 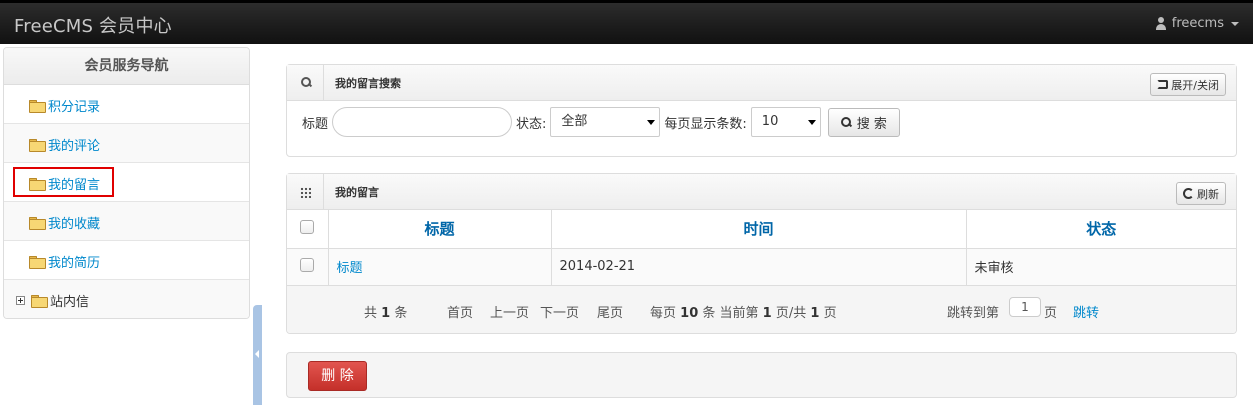 I want to click on grid-icon, so click(x=305, y=192).